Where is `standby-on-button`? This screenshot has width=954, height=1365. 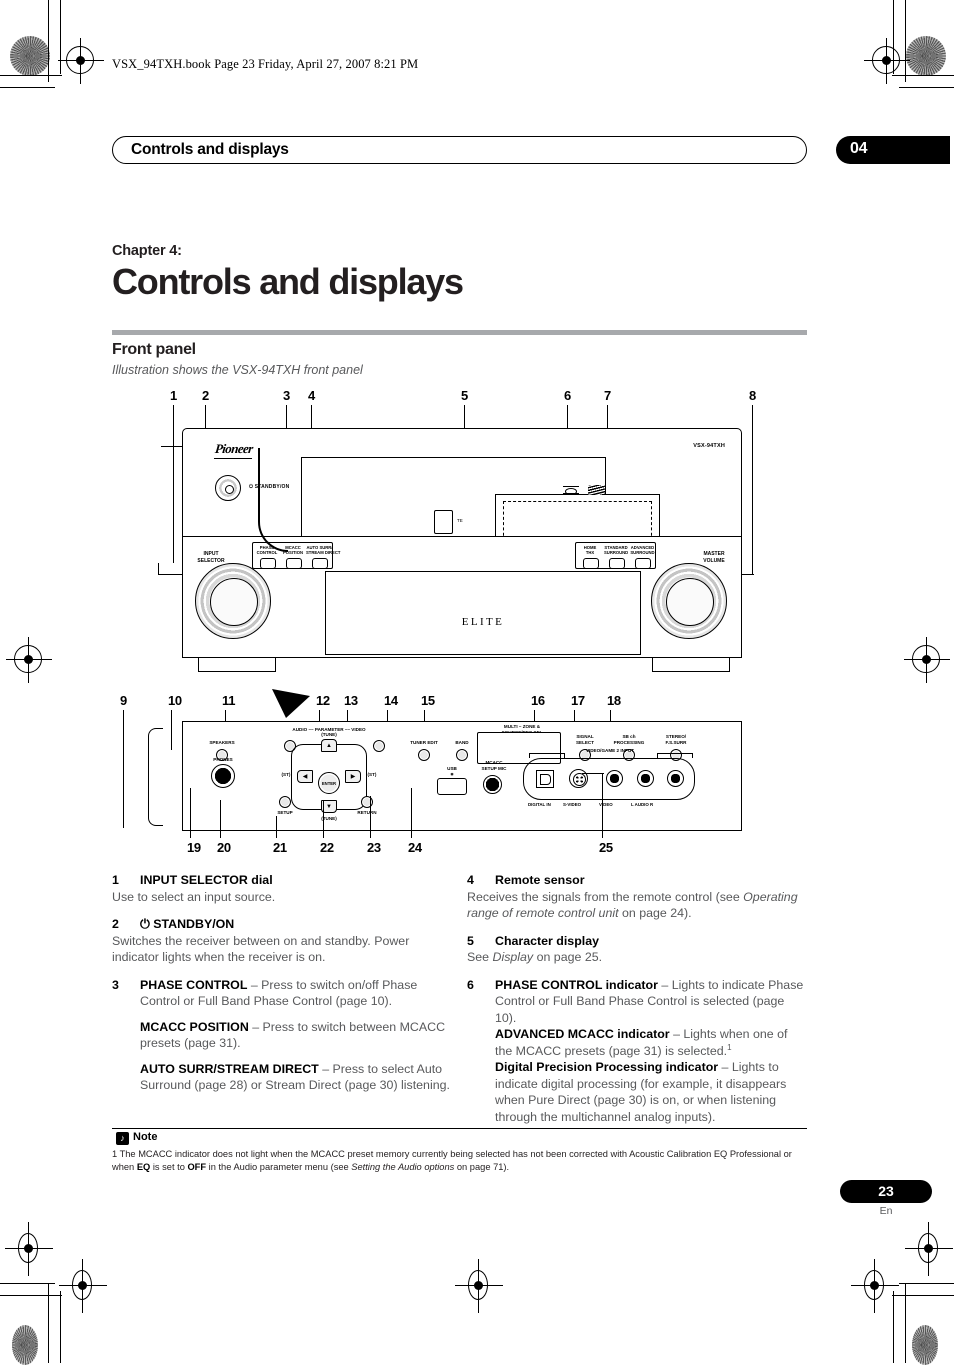 standby-on-button is located at coordinates (228, 488).